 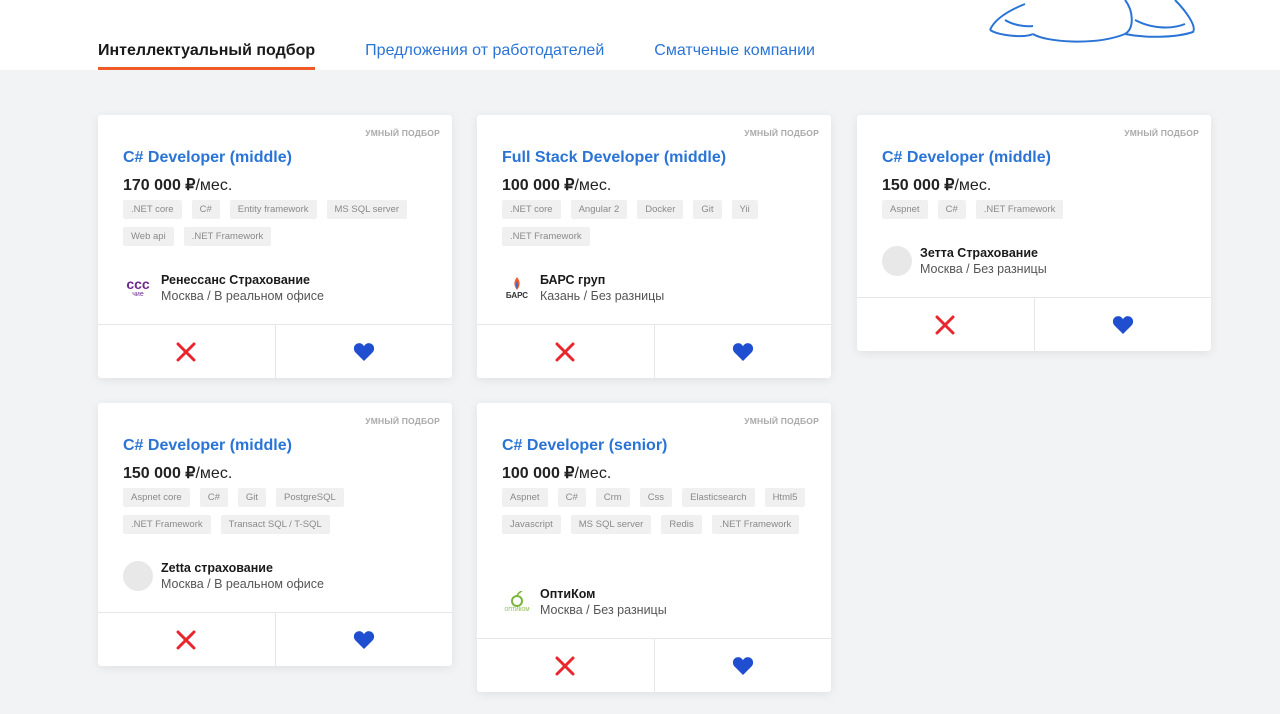 What do you see at coordinates (242, 280) in the screenshot?
I see `company-name: Ренессанс Страхование` at bounding box center [242, 280].